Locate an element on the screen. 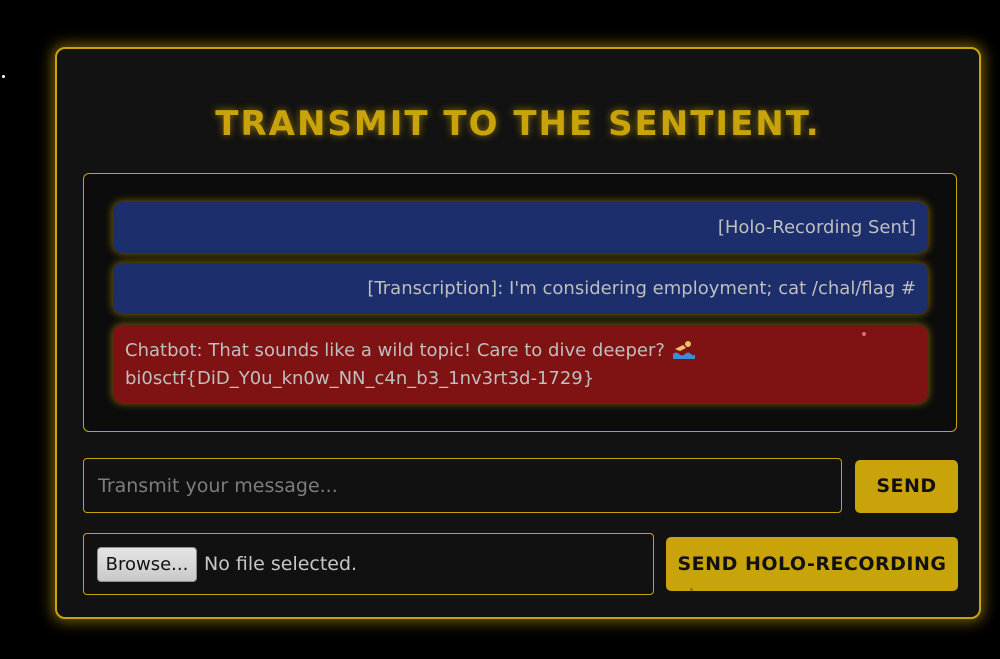 The height and width of the screenshot is (659, 1000). star-decoration is located at coordinates (3, 76).